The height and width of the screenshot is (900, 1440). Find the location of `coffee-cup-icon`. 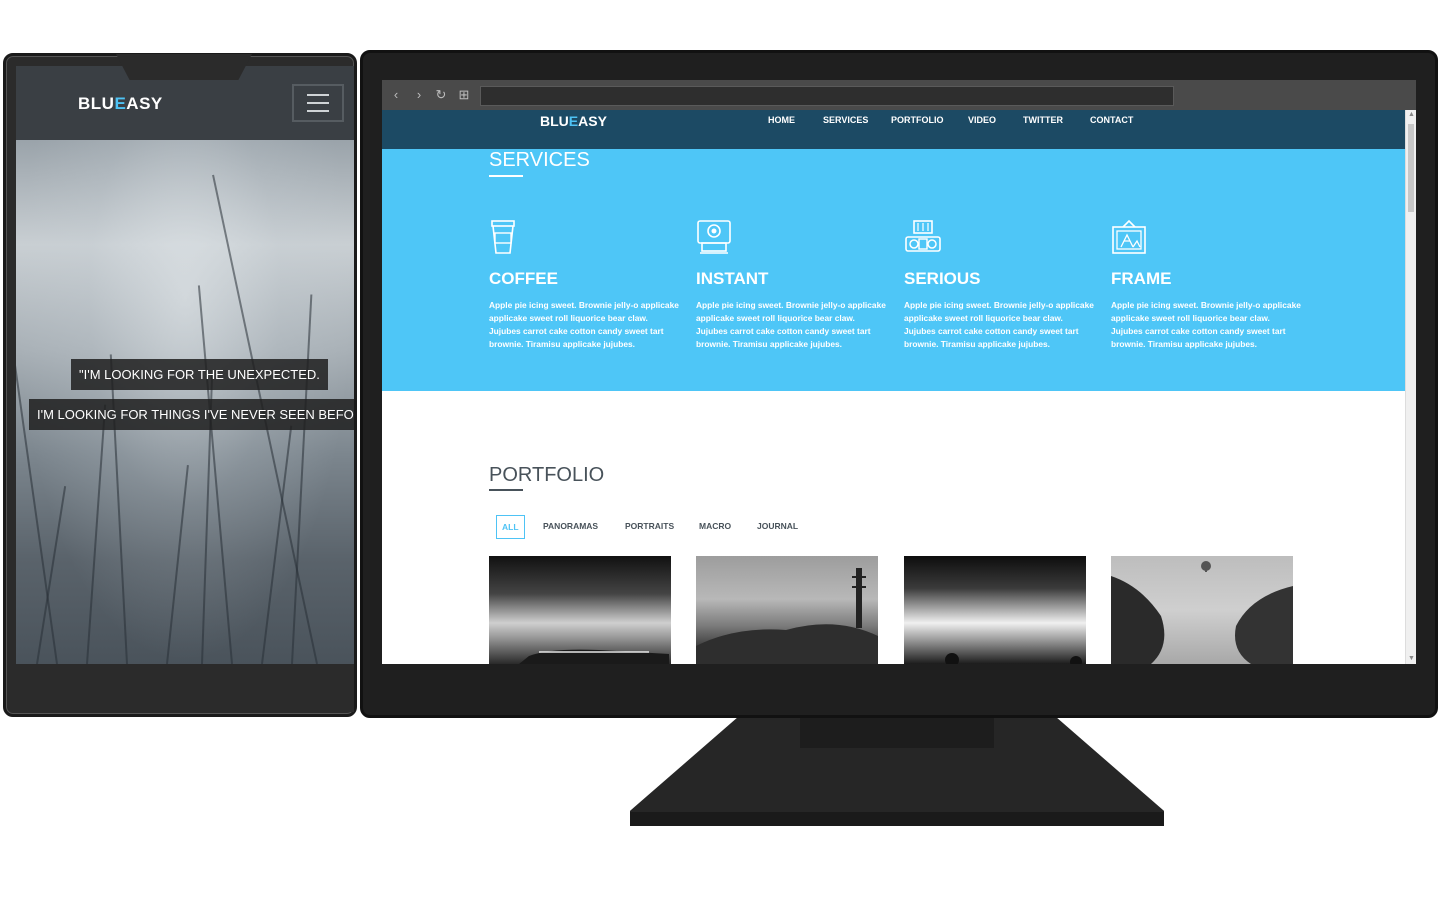

coffee-cup-icon is located at coordinates (503, 237).